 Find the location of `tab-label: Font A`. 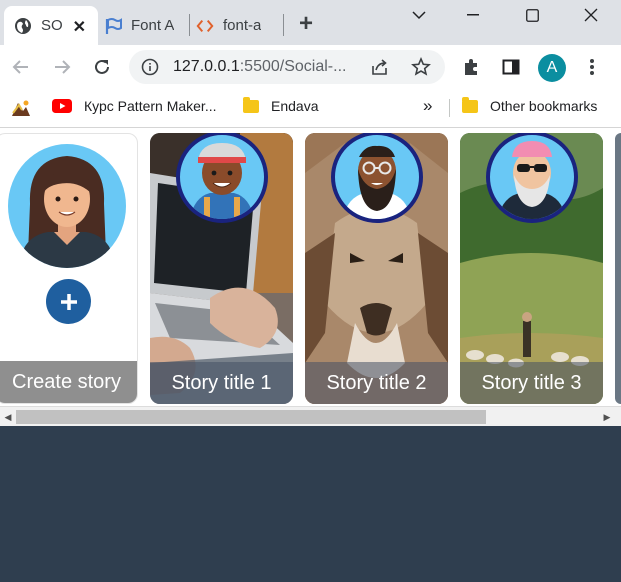

tab-label: Font A is located at coordinates (153, 25).